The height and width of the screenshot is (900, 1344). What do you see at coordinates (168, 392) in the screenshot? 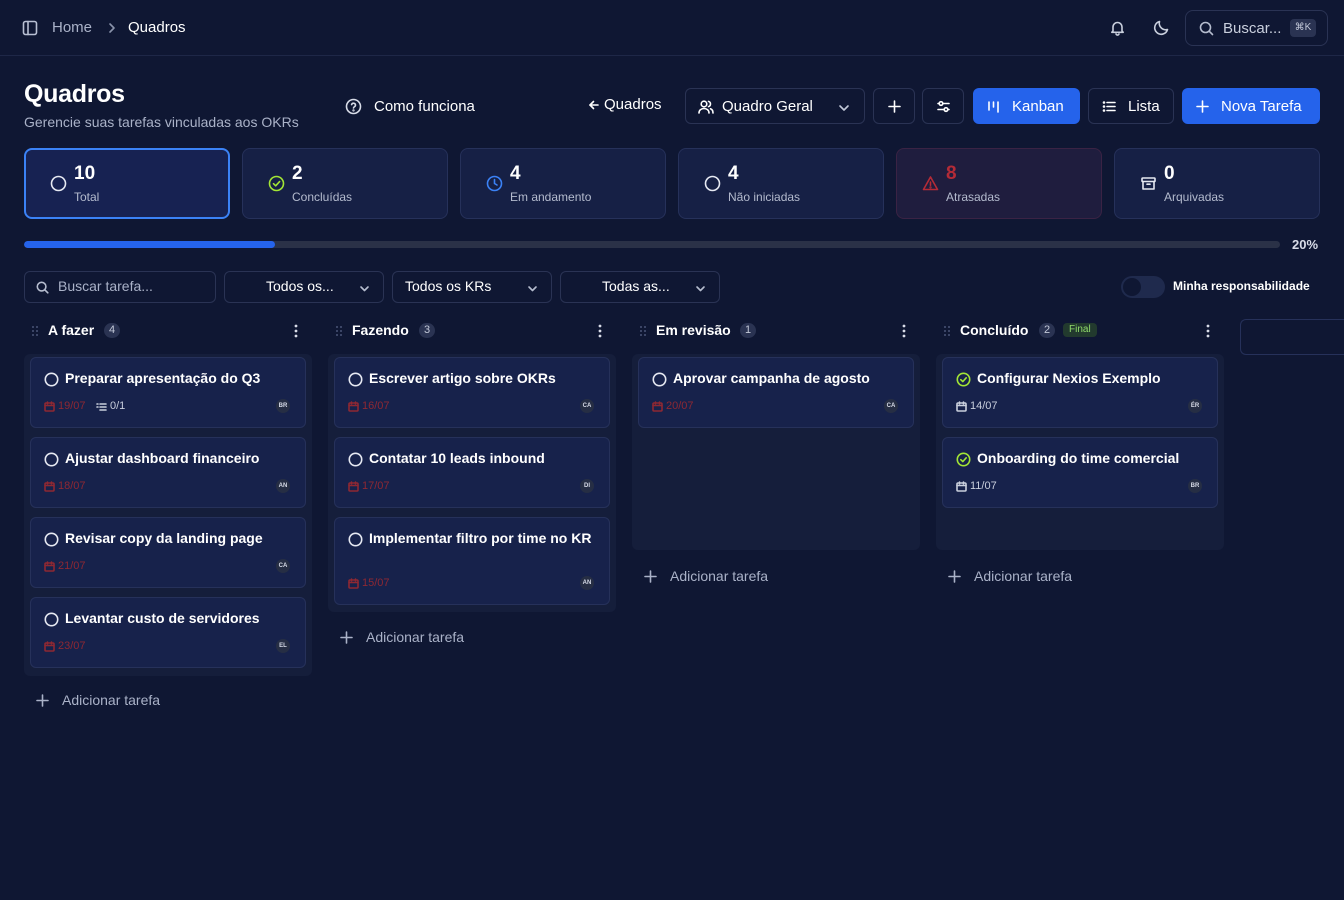
I see `task-card: Preparar apresentação do Q3 19/07 0/1 BR` at bounding box center [168, 392].